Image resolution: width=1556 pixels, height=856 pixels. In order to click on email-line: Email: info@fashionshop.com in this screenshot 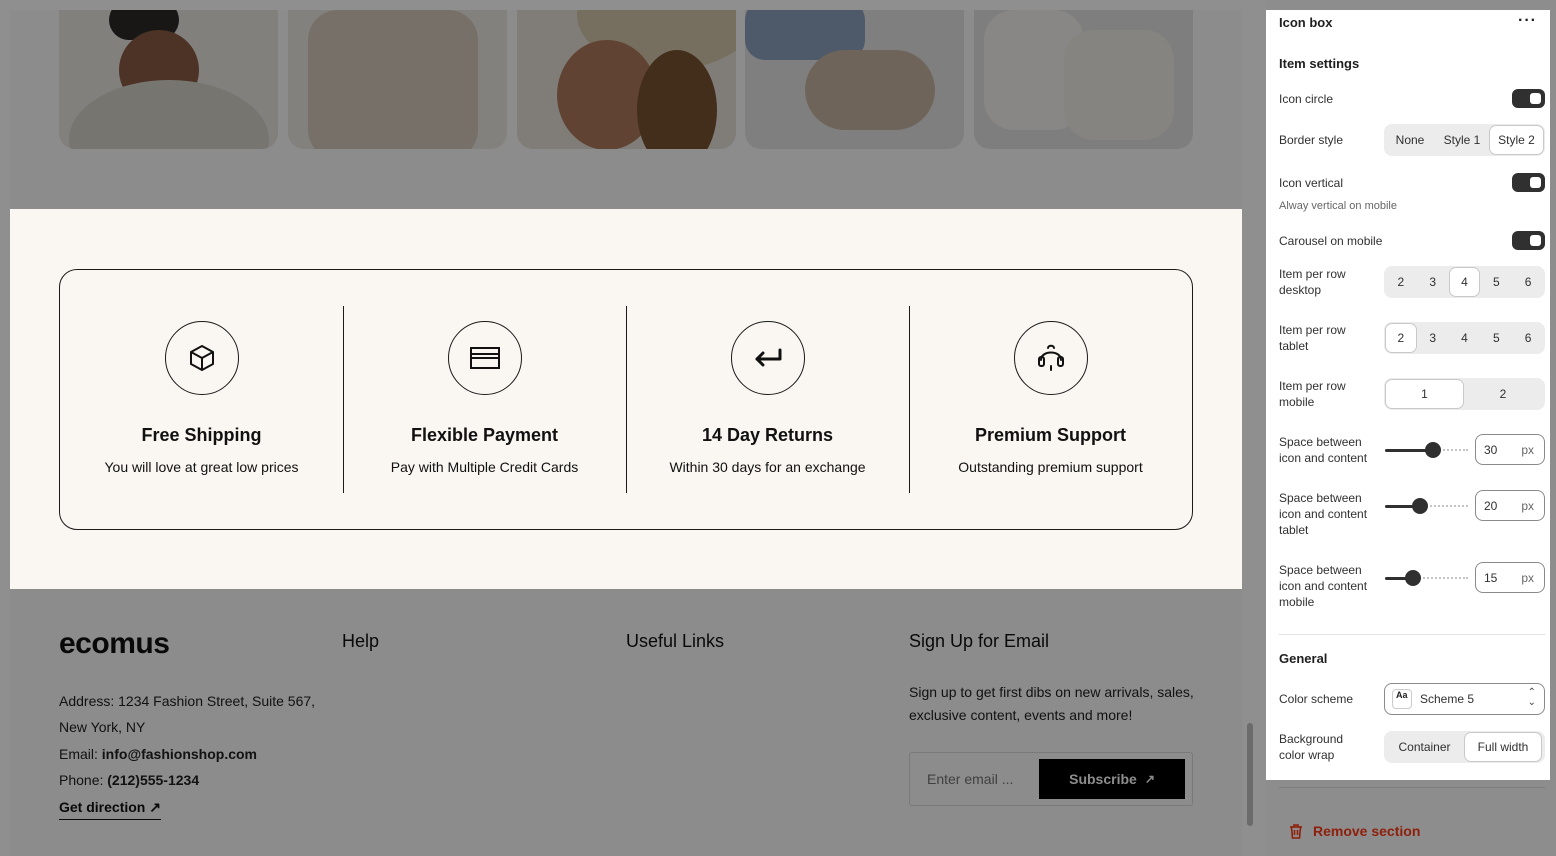, I will do `click(158, 754)`.